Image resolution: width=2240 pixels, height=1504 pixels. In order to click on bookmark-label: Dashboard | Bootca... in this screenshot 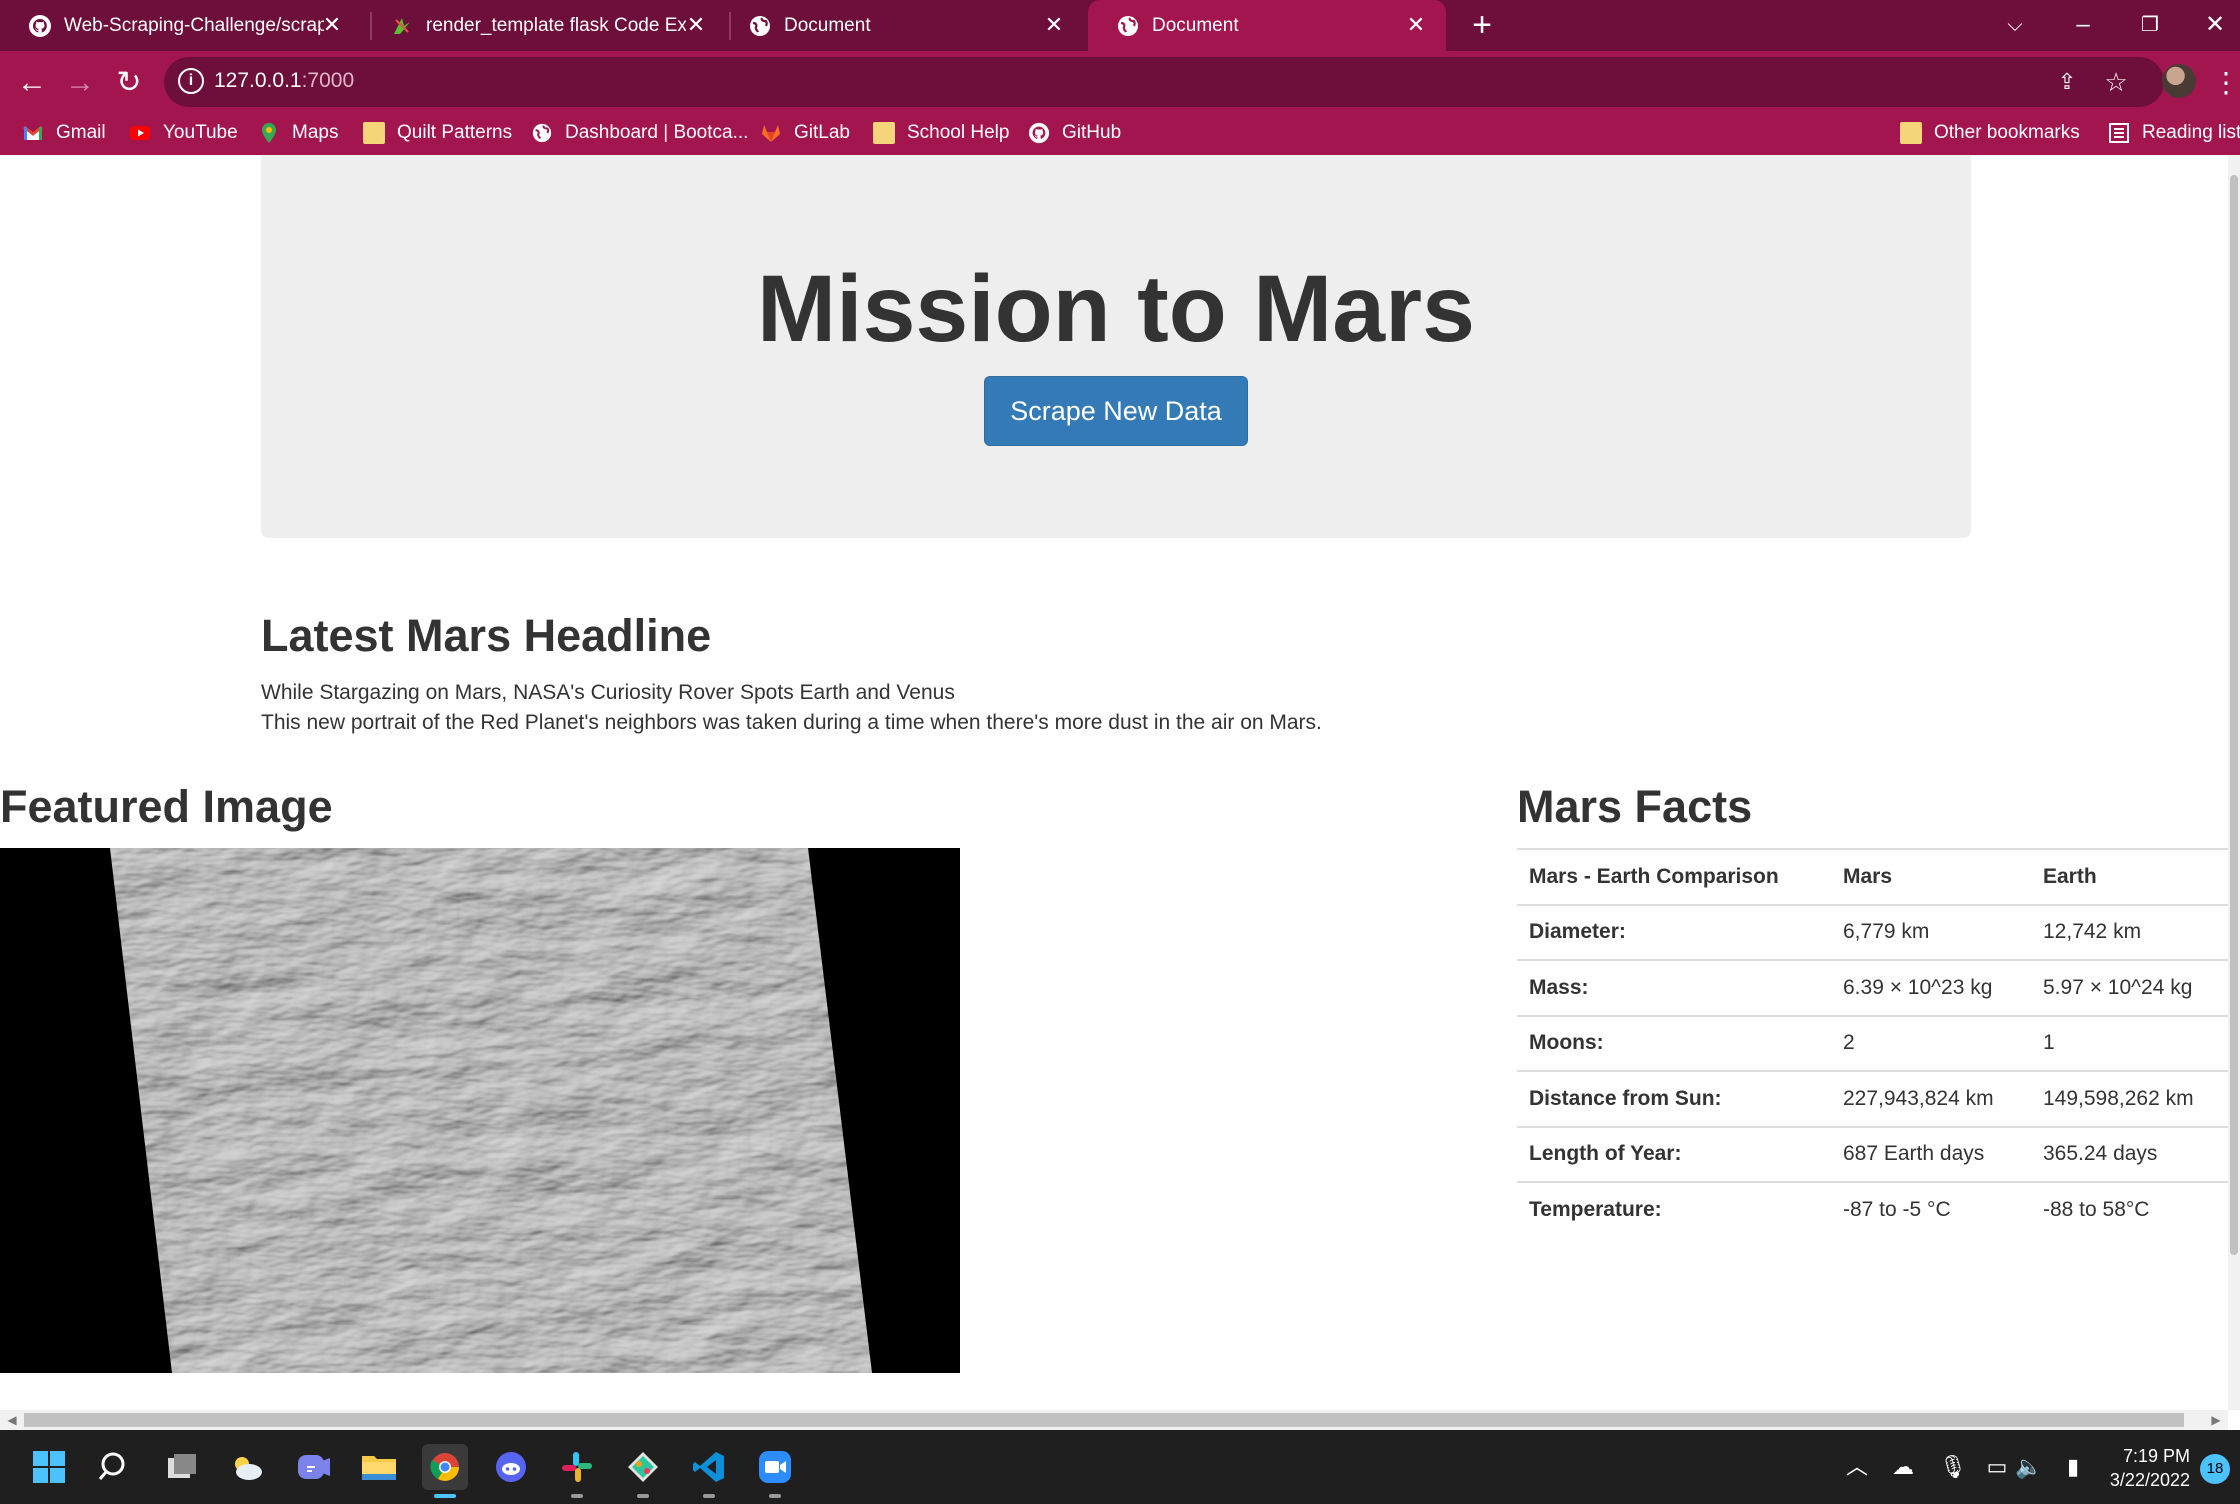, I will do `click(657, 132)`.